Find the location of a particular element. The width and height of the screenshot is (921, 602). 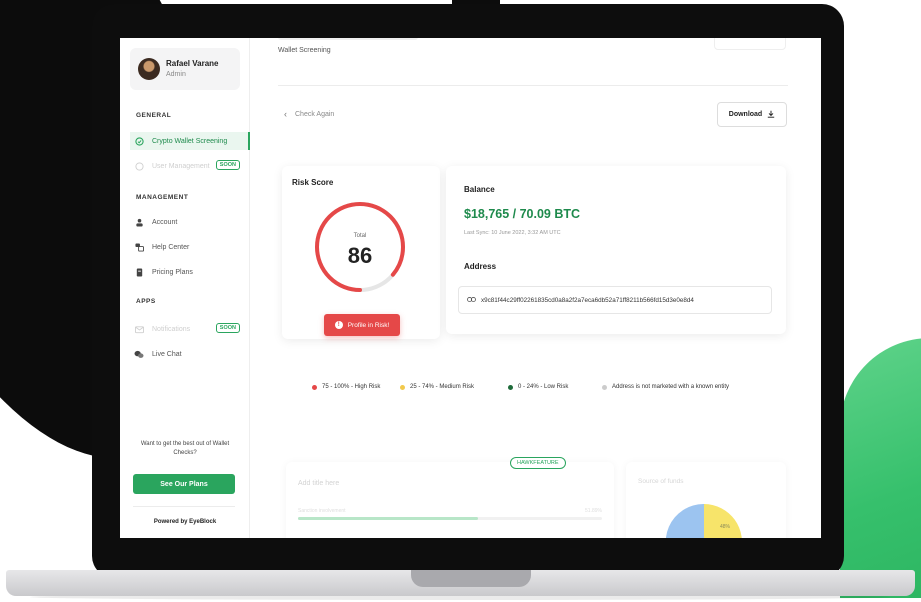

sidebar-item-label: Notifications is located at coordinates (171, 329).